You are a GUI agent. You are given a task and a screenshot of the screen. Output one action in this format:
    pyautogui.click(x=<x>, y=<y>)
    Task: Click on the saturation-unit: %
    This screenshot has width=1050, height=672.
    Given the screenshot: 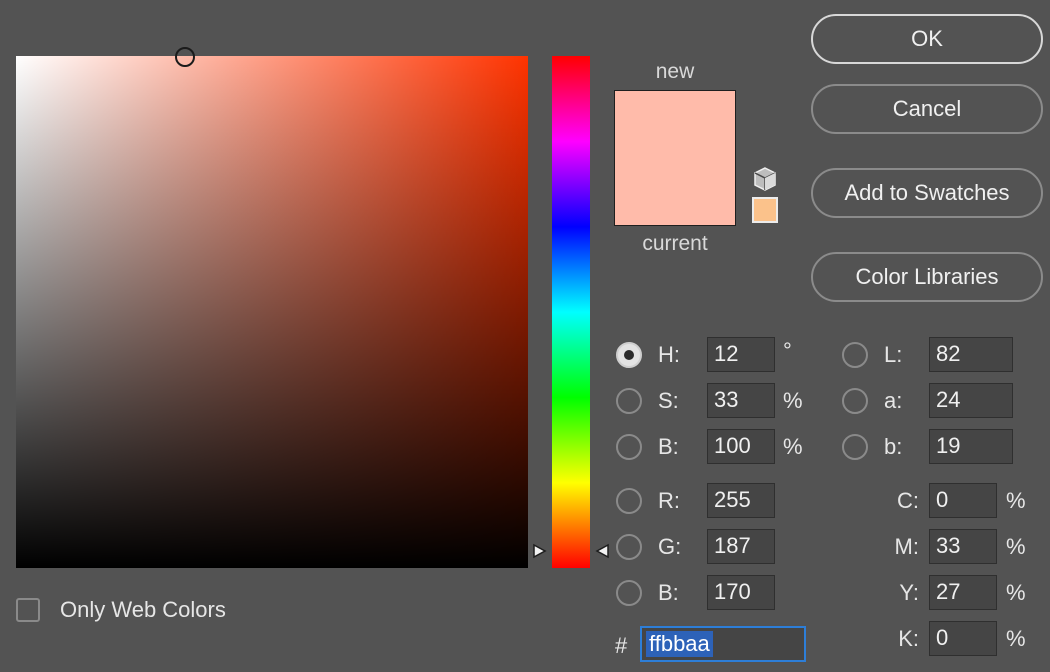 What is the action you would take?
    pyautogui.click(x=793, y=400)
    